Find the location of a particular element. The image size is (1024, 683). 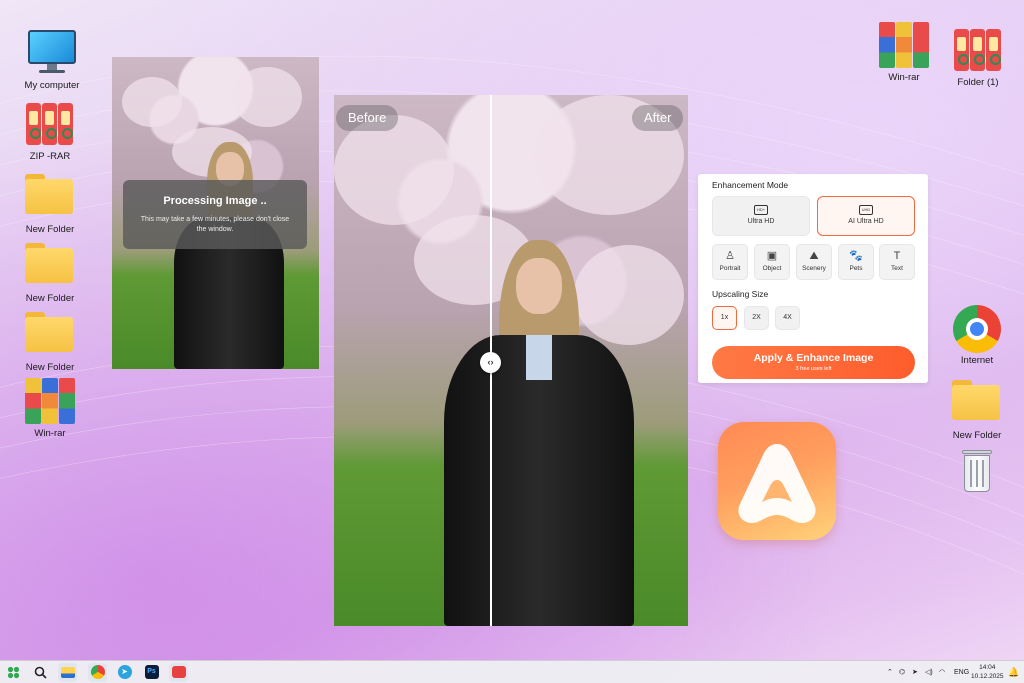

scenery-icon: ⛰ is located at coordinates (814, 256).